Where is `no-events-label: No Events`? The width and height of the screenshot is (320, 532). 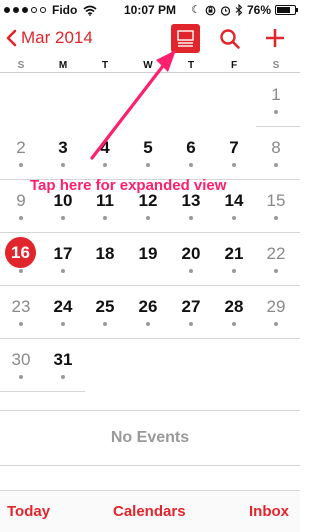
no-events-label: No Events is located at coordinates (150, 437).